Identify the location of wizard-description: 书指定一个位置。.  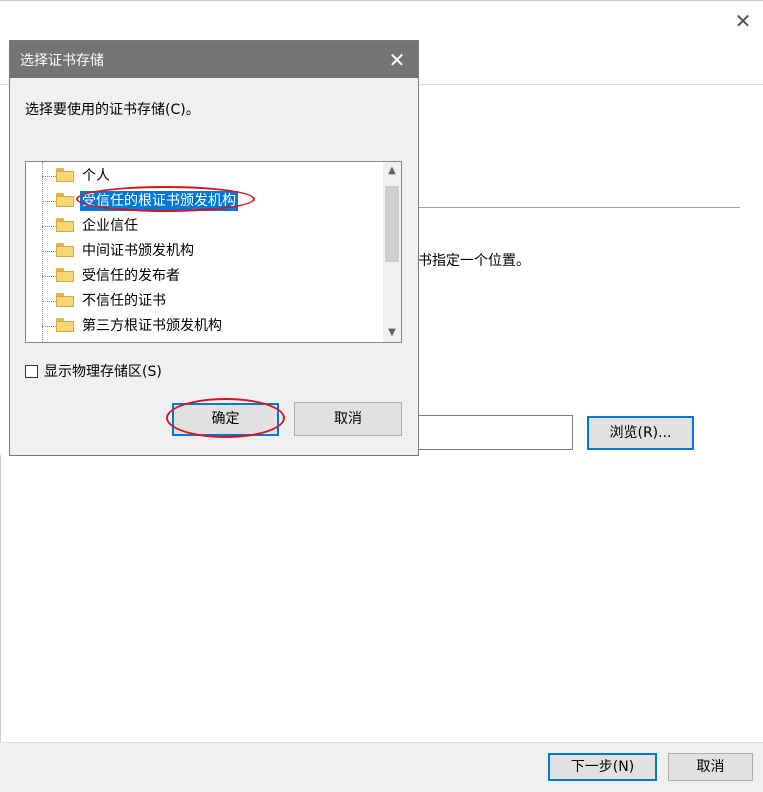
(474, 261).